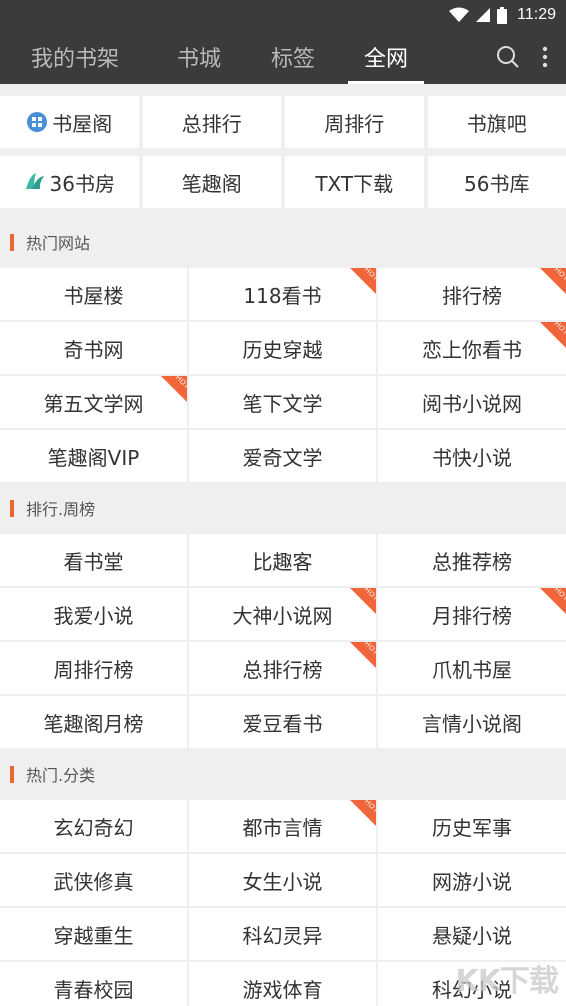 Image resolution: width=566 pixels, height=1006 pixels. I want to click on site-link: 大神小说网 HOT, so click(282, 614).